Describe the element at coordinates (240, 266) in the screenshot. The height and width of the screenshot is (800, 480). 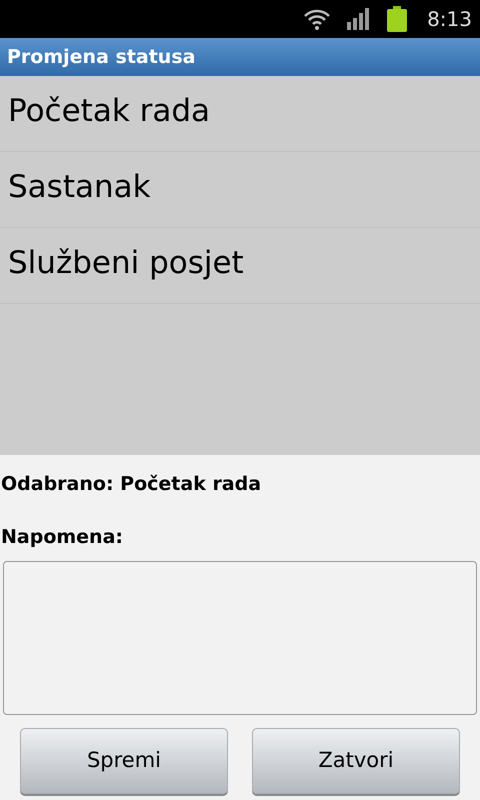
I see `list-item: Službeni posjet` at that location.